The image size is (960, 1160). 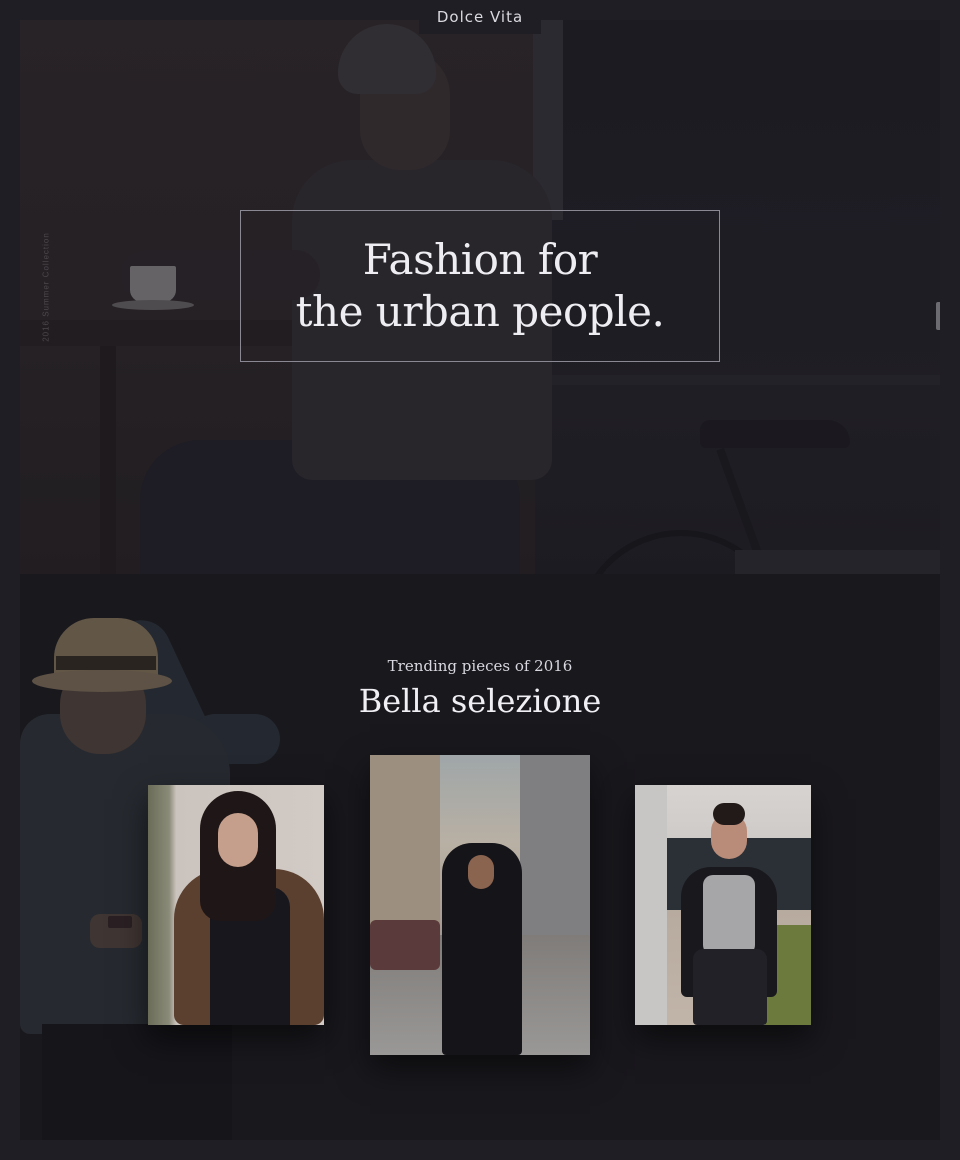 I want to click on card-2-face, so click(x=481, y=872).